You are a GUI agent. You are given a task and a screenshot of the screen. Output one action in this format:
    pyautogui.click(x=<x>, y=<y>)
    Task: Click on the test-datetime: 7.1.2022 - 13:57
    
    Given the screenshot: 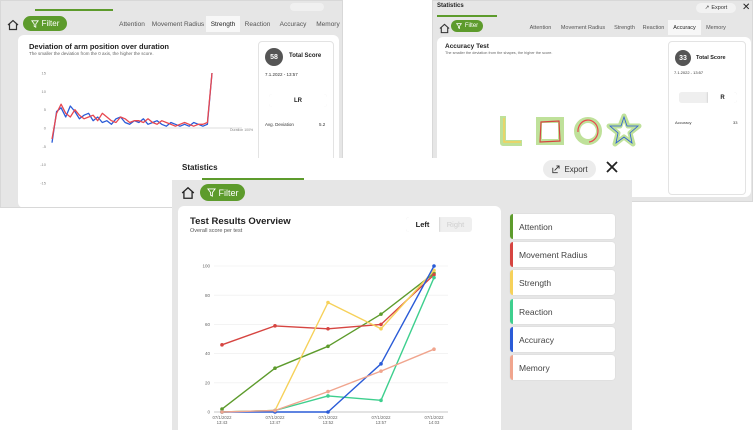 What is the action you would take?
    pyautogui.click(x=689, y=72)
    